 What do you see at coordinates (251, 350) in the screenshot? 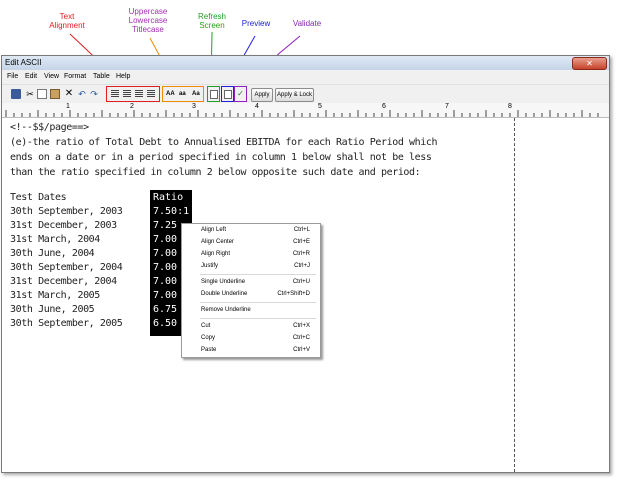
I see `menu-item-paste: Paste Ctrl+V` at bounding box center [251, 350].